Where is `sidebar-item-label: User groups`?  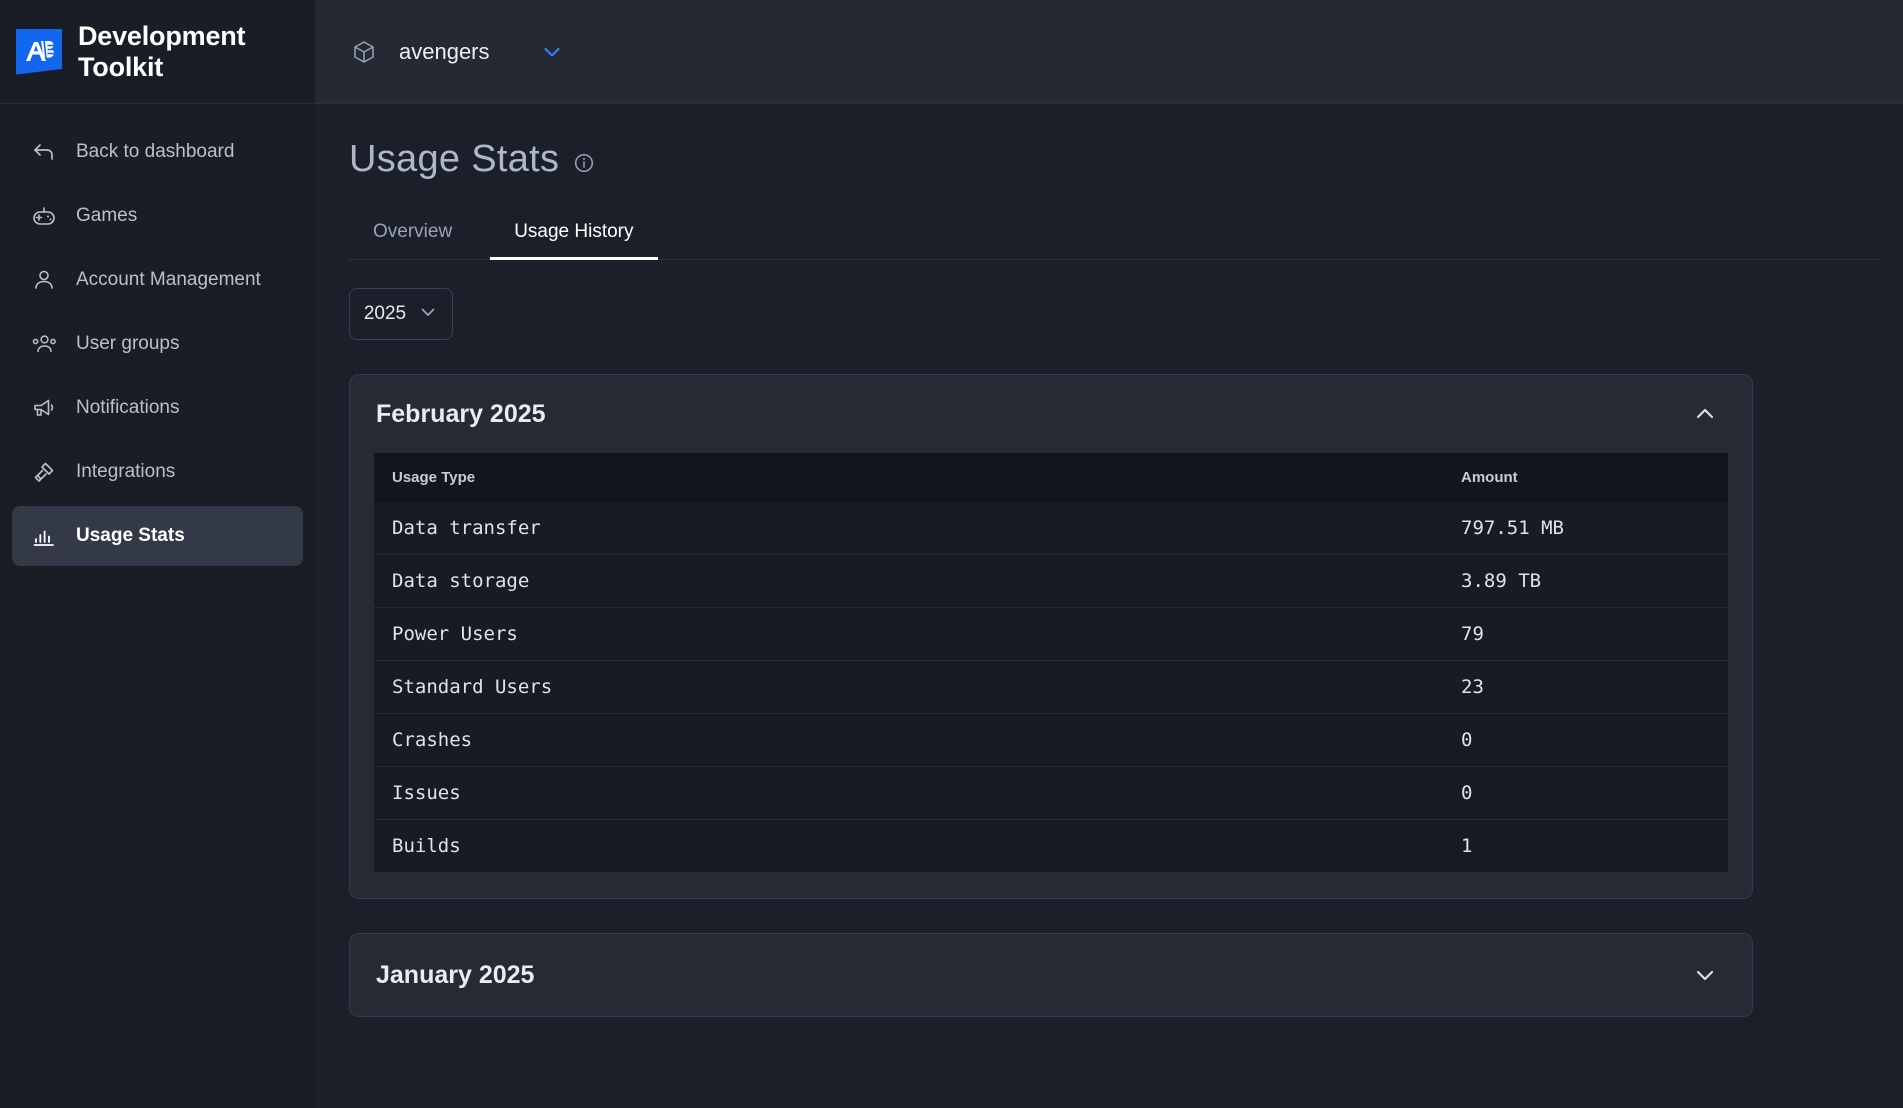
sidebar-item-label: User groups is located at coordinates (128, 343).